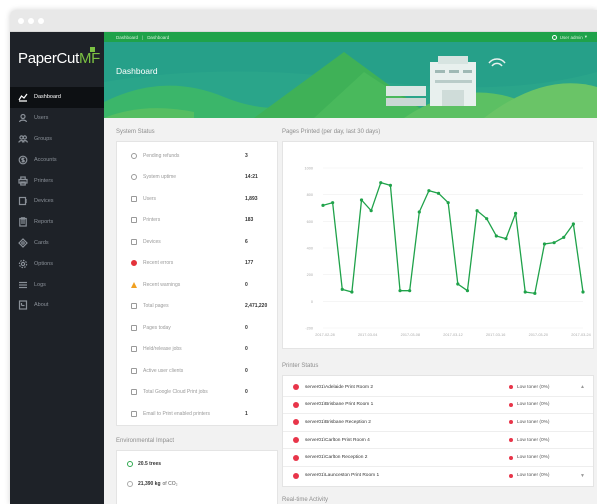 This screenshot has height=504, width=597. Describe the element at coordinates (197, 178) in the screenshot. I see `status-row: System uptime 14:21` at that location.